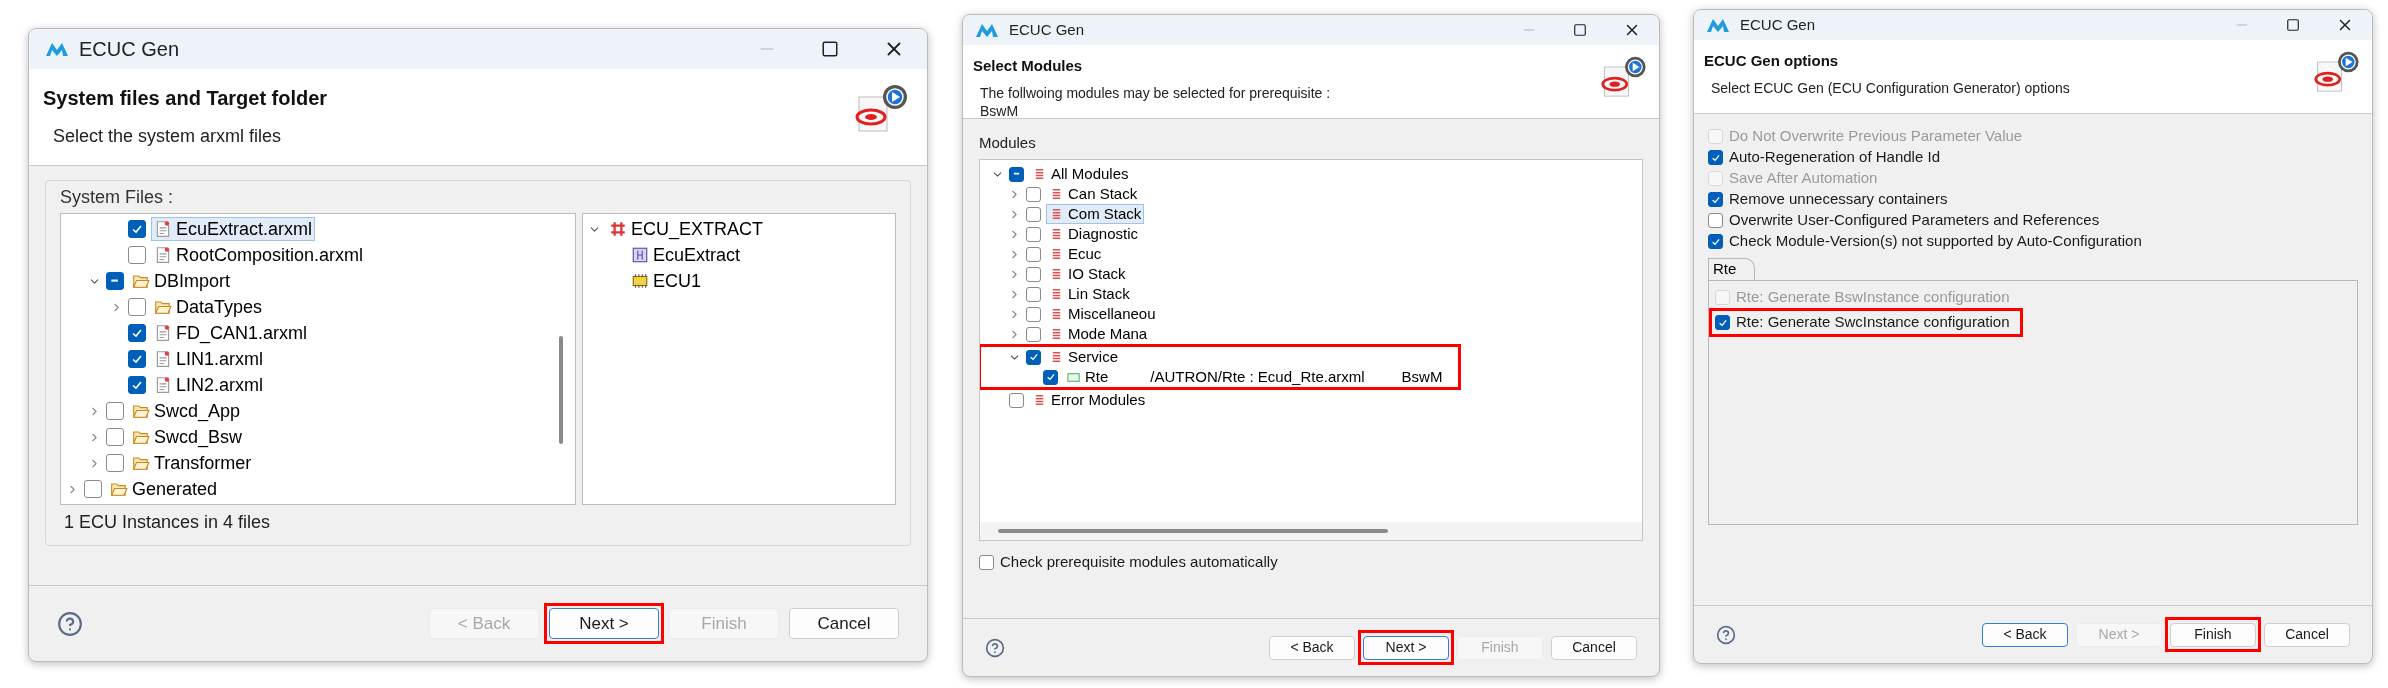  Describe the element at coordinates (1089, 294) in the screenshot. I see `tree-item: Lin Stack` at that location.